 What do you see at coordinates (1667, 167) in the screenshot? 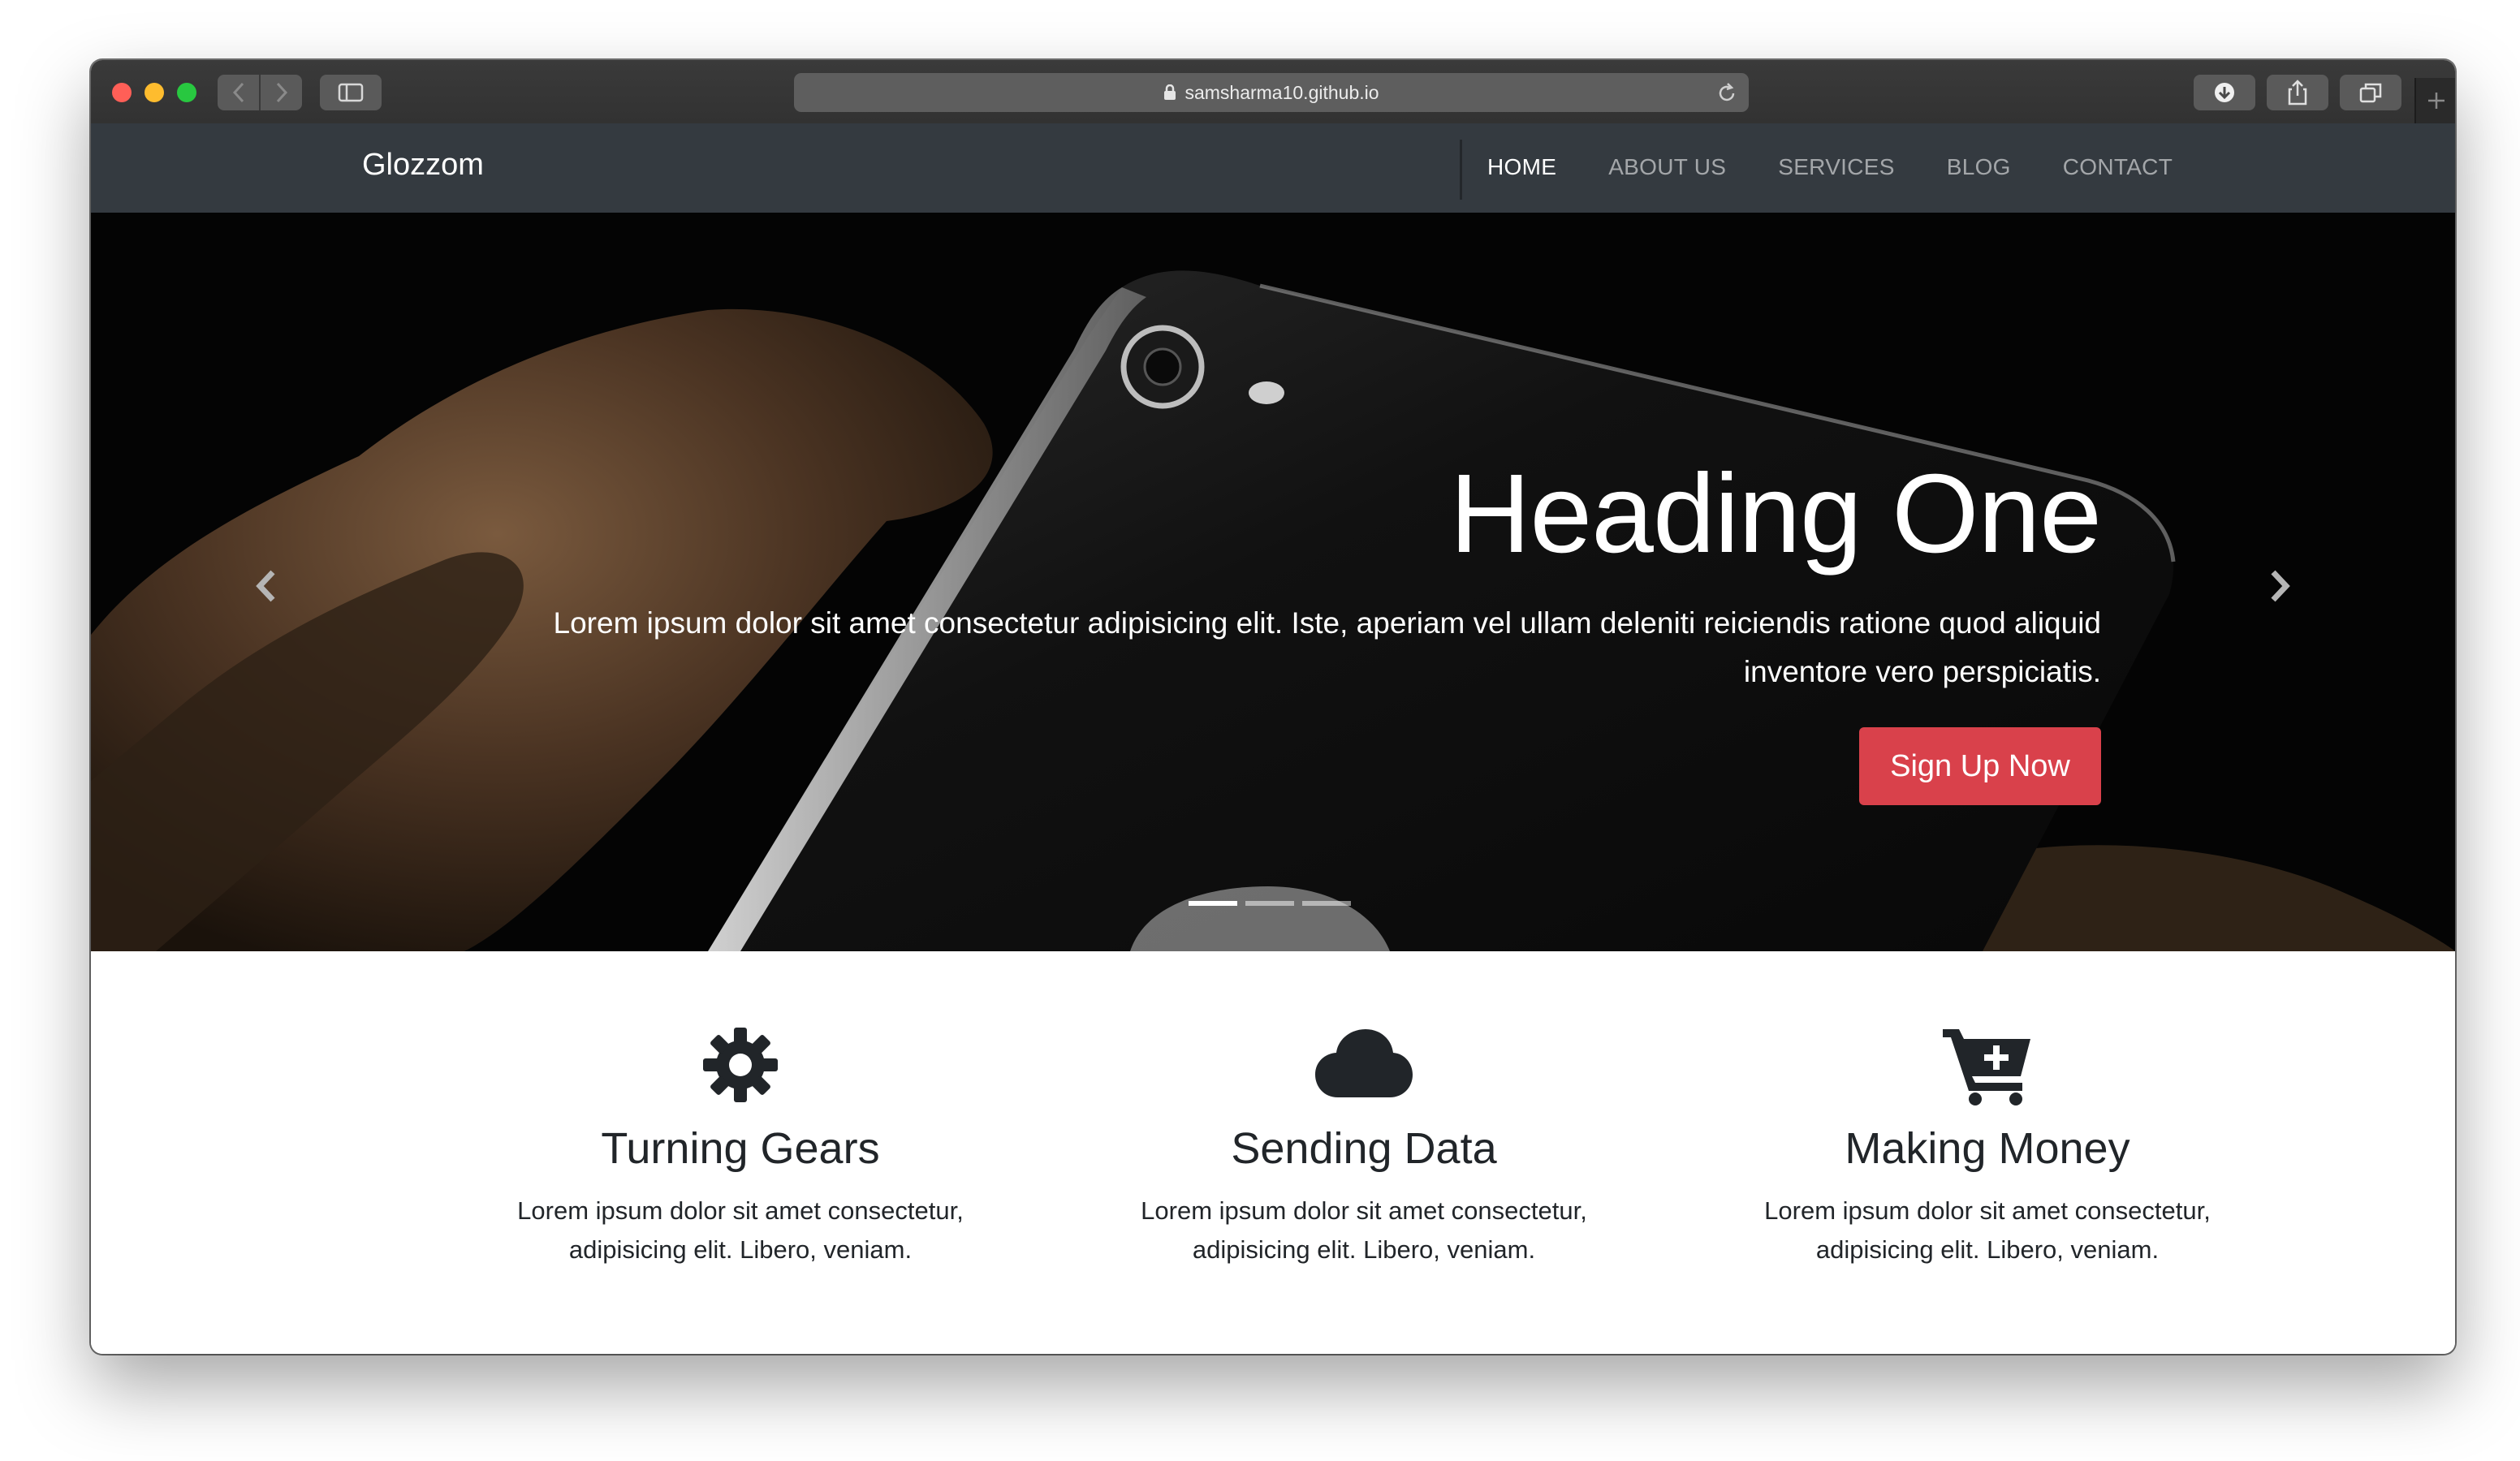
I see `nav-link-about-us: ABOUT US` at bounding box center [1667, 167].